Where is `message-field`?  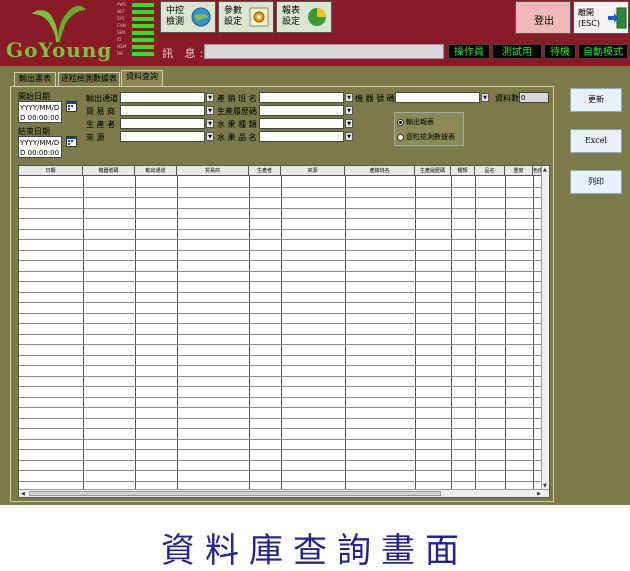 message-field is located at coordinates (324, 51).